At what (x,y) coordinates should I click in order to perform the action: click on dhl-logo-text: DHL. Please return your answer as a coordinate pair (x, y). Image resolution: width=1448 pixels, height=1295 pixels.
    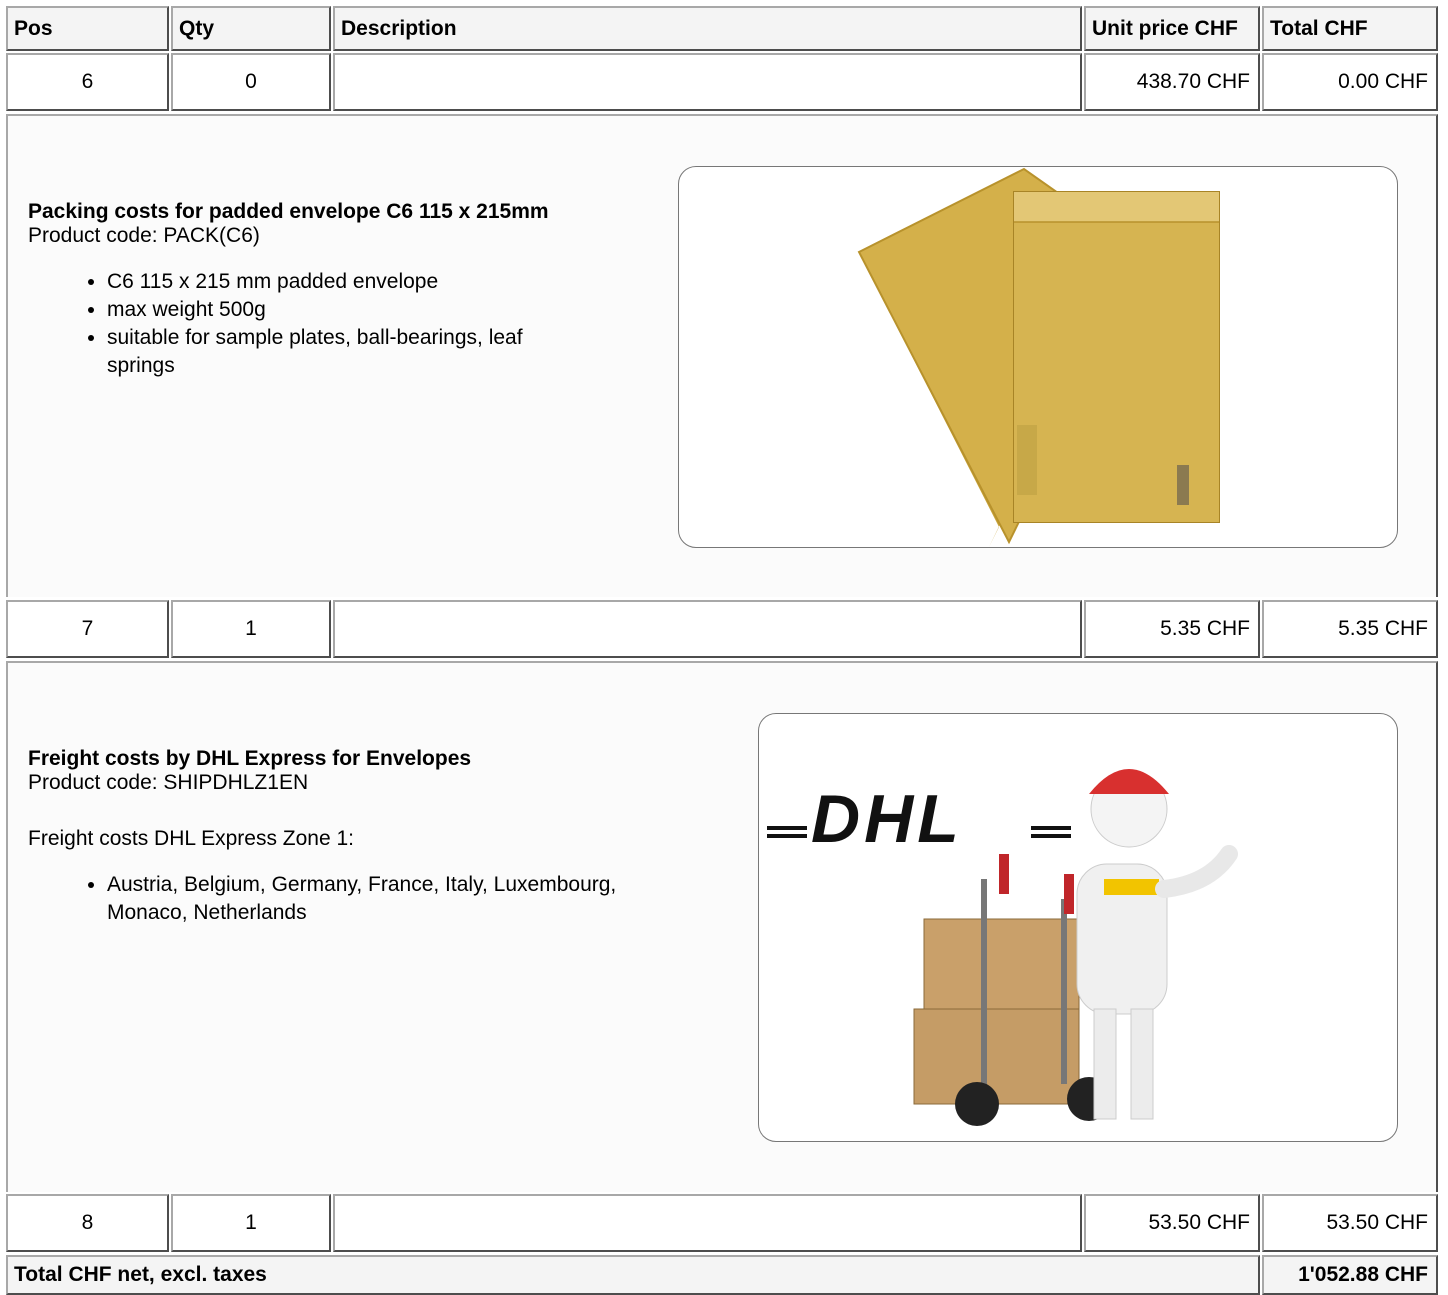
    Looking at the image, I should click on (887, 819).